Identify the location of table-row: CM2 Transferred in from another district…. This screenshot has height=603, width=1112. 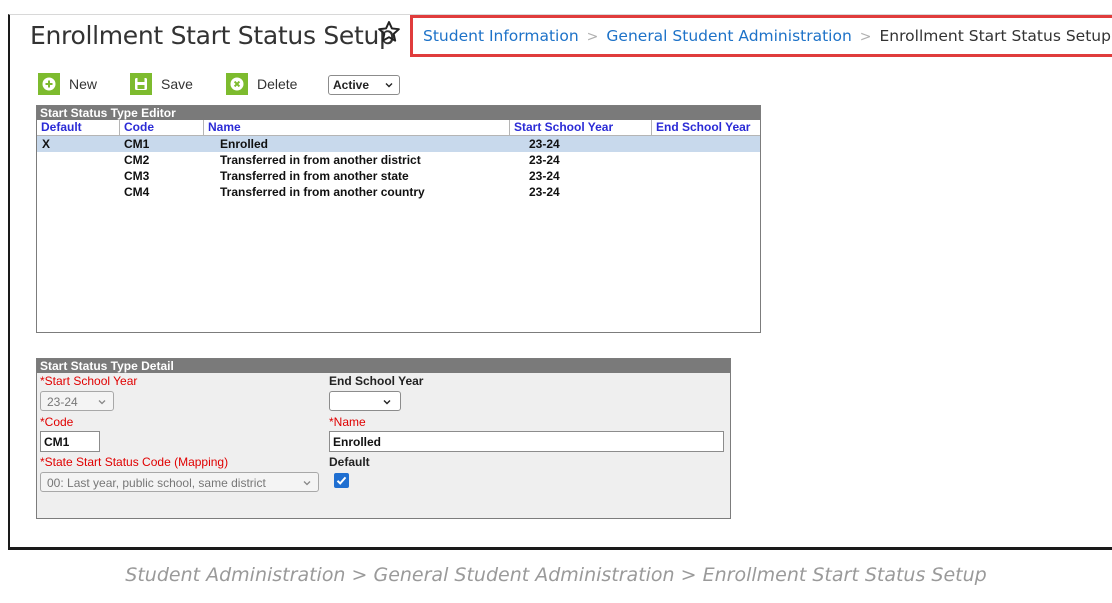
(398, 160).